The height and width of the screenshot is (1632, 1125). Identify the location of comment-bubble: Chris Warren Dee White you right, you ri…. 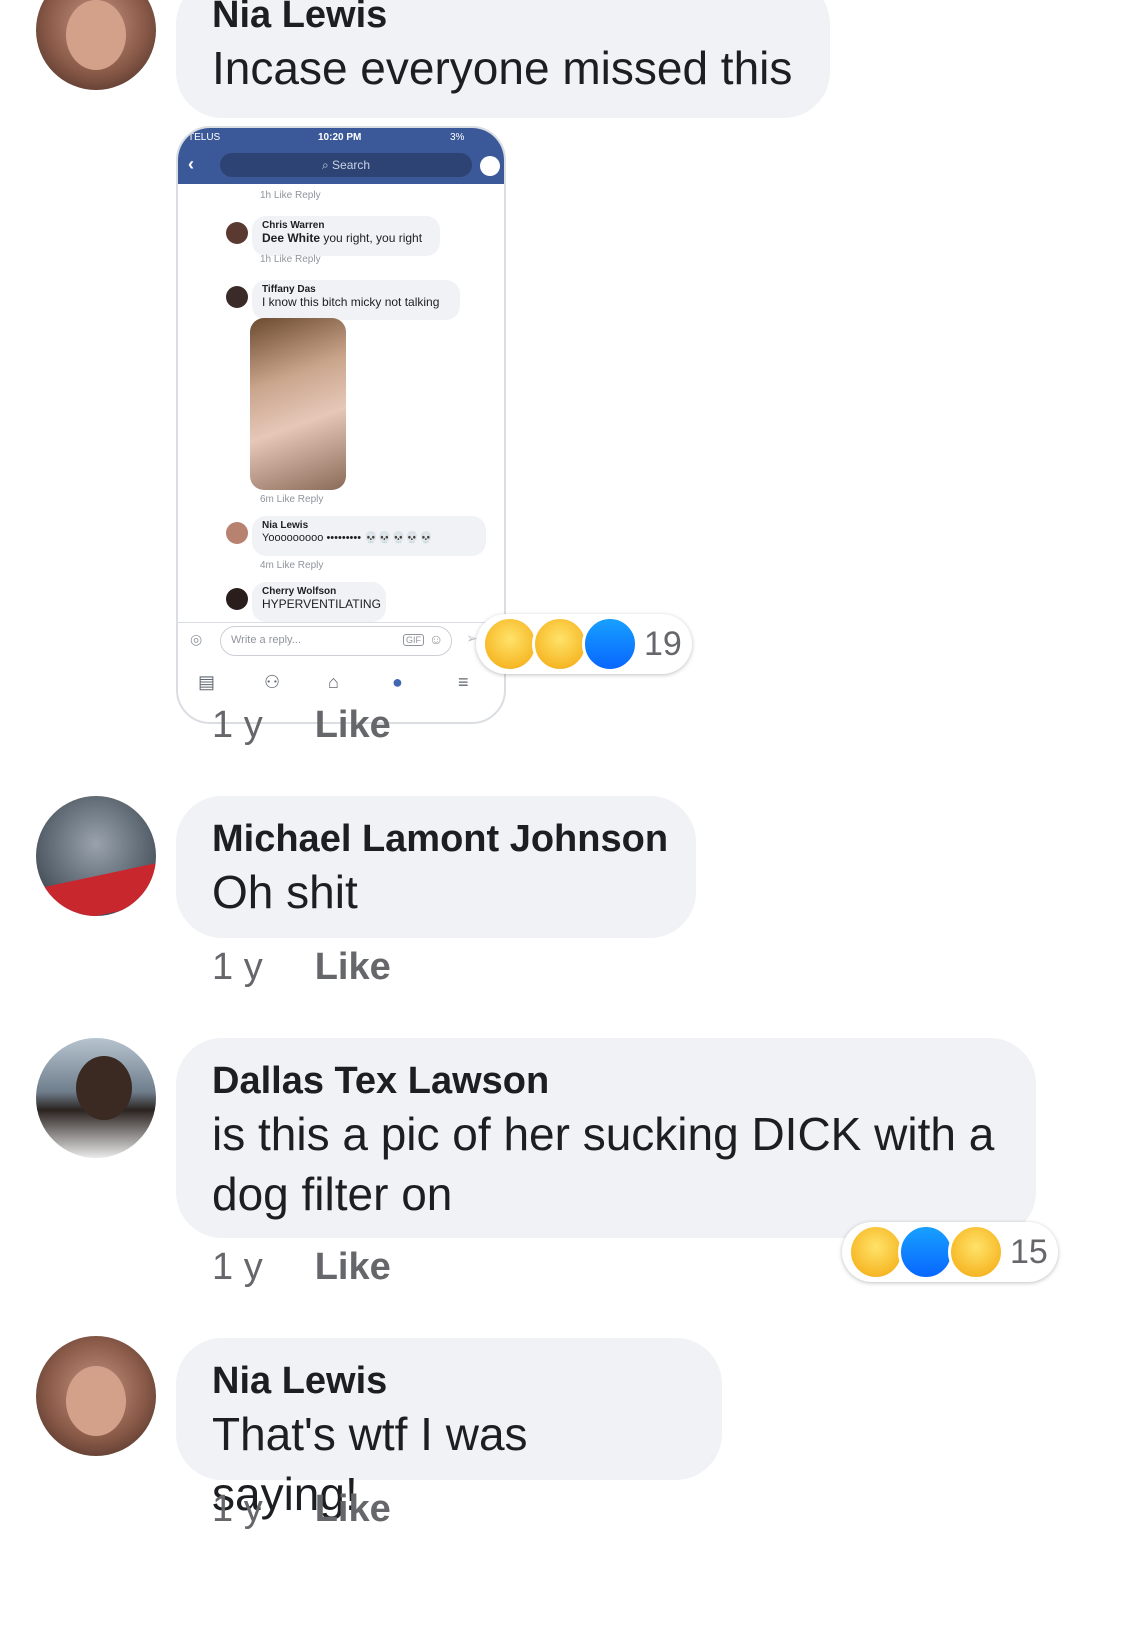
(346, 236).